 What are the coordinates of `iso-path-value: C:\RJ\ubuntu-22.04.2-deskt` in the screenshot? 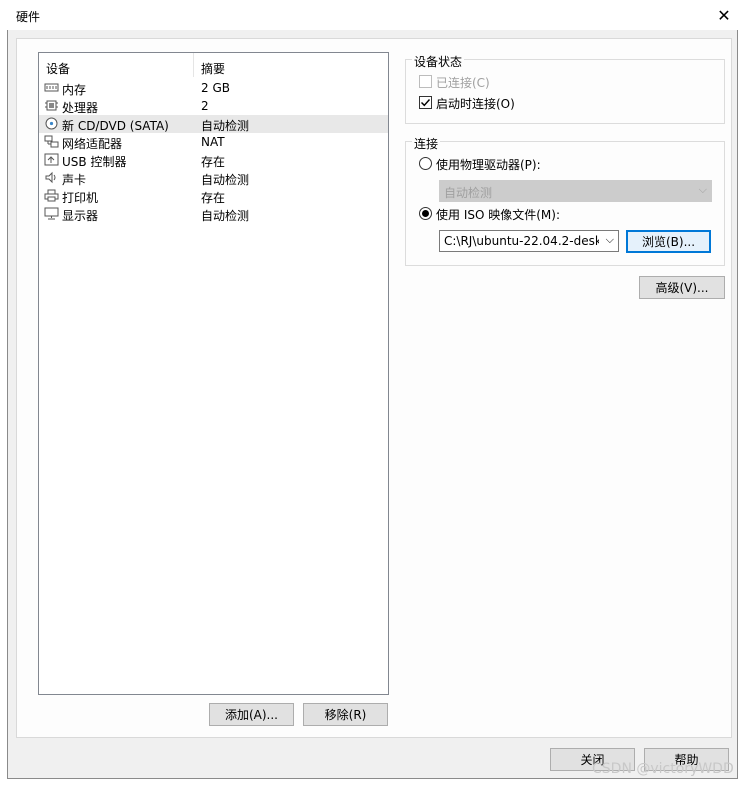 It's located at (521, 241).